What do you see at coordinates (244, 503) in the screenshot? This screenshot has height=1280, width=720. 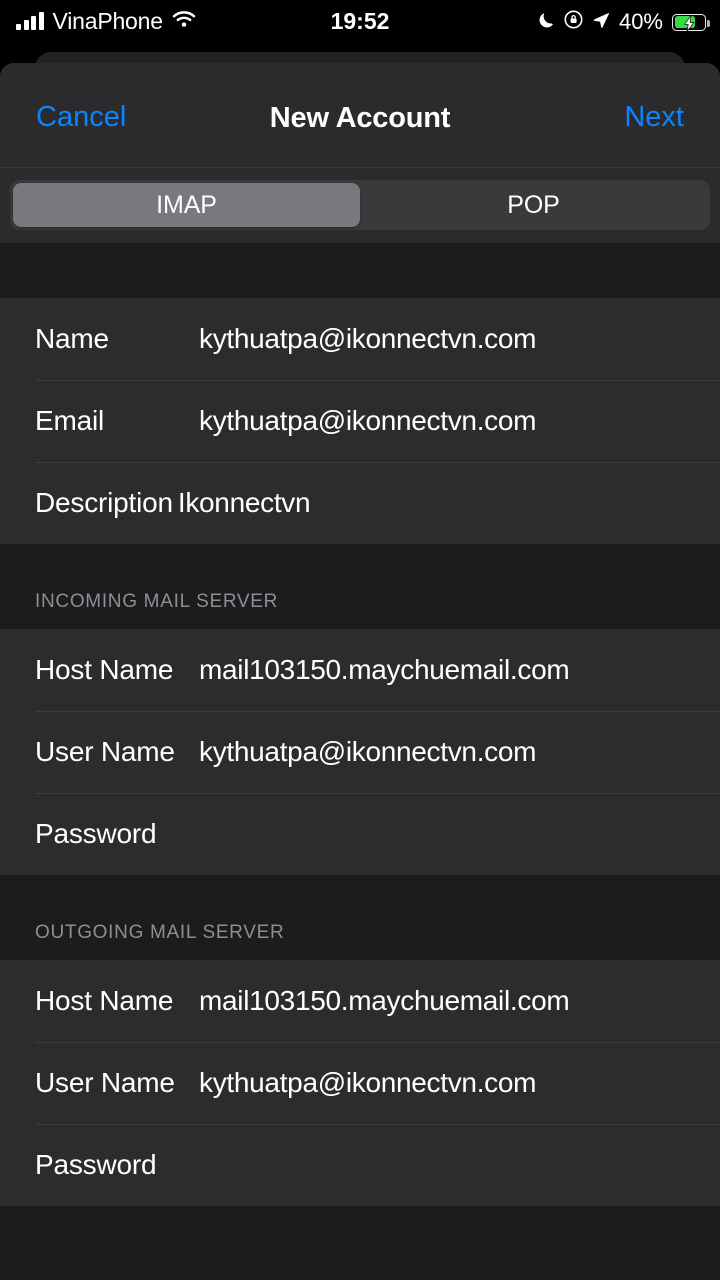 I see `description-field: Ikonnectvn` at bounding box center [244, 503].